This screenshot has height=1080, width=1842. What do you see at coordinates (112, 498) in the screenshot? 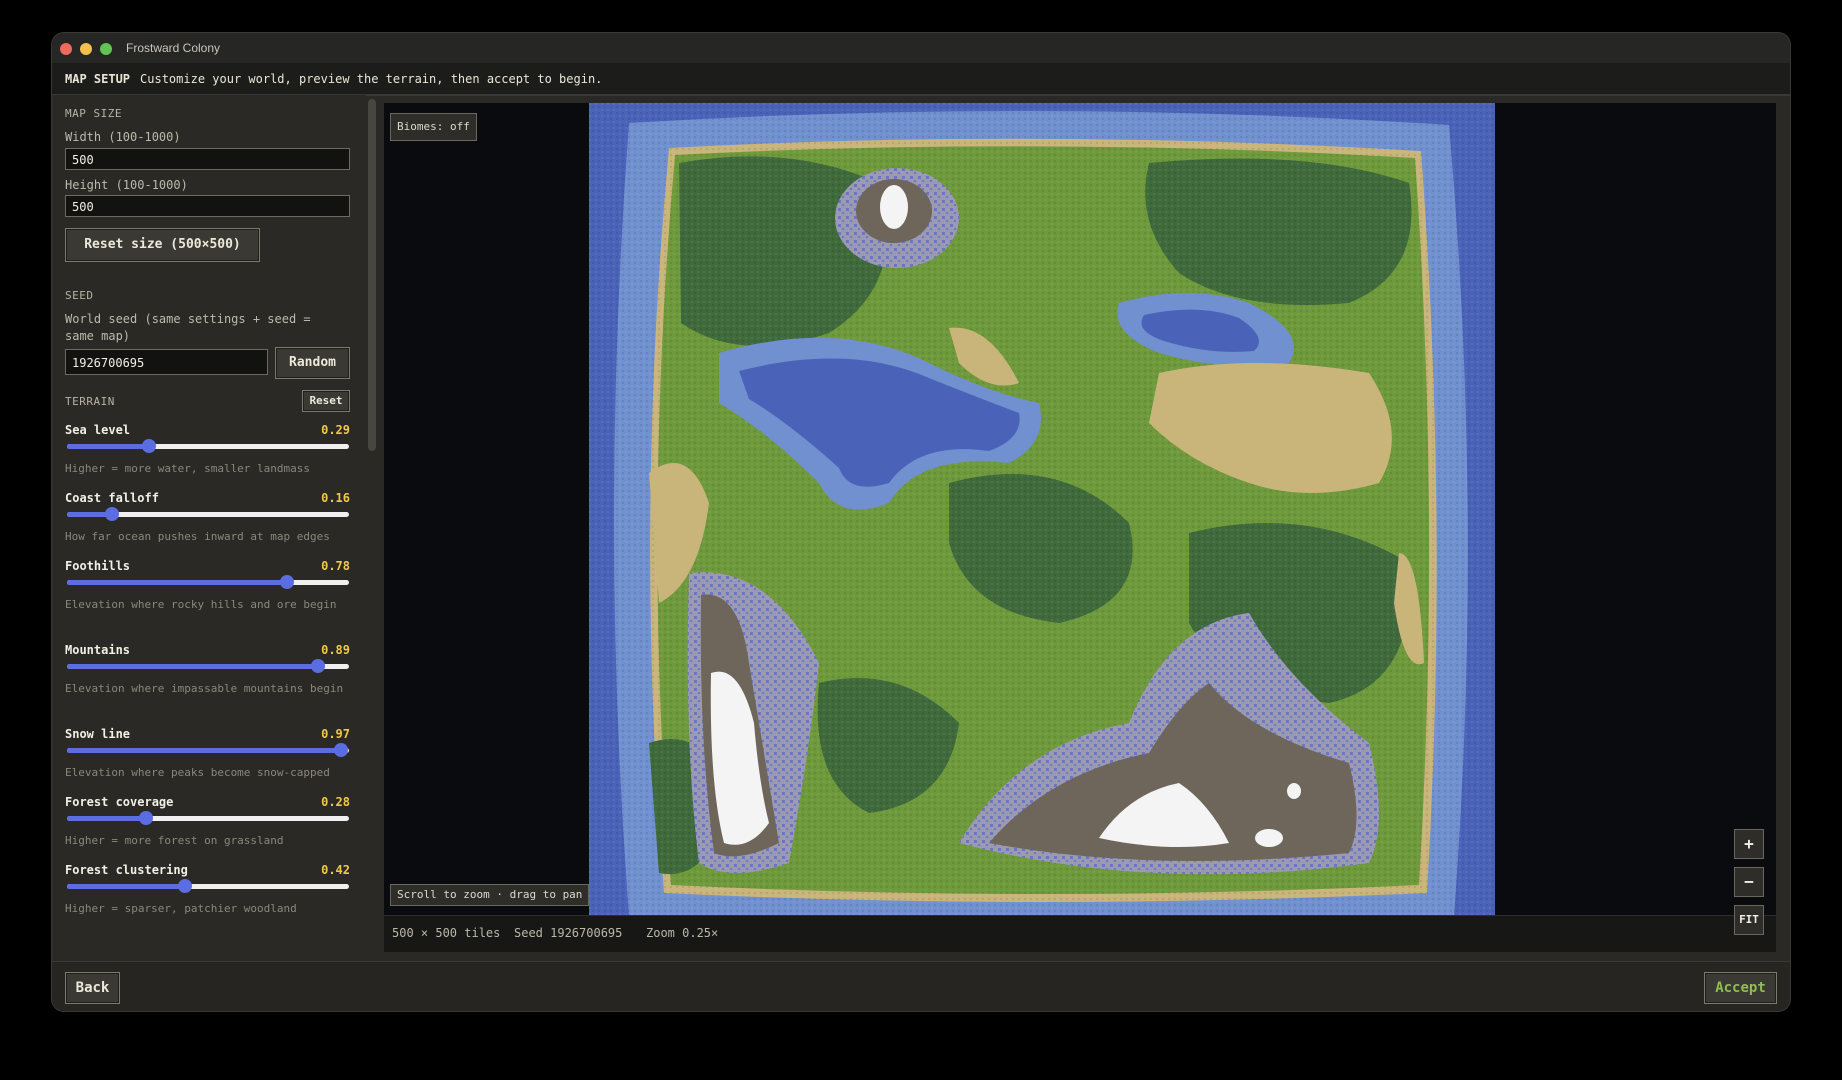
I see `slider-label: Coast falloff` at bounding box center [112, 498].